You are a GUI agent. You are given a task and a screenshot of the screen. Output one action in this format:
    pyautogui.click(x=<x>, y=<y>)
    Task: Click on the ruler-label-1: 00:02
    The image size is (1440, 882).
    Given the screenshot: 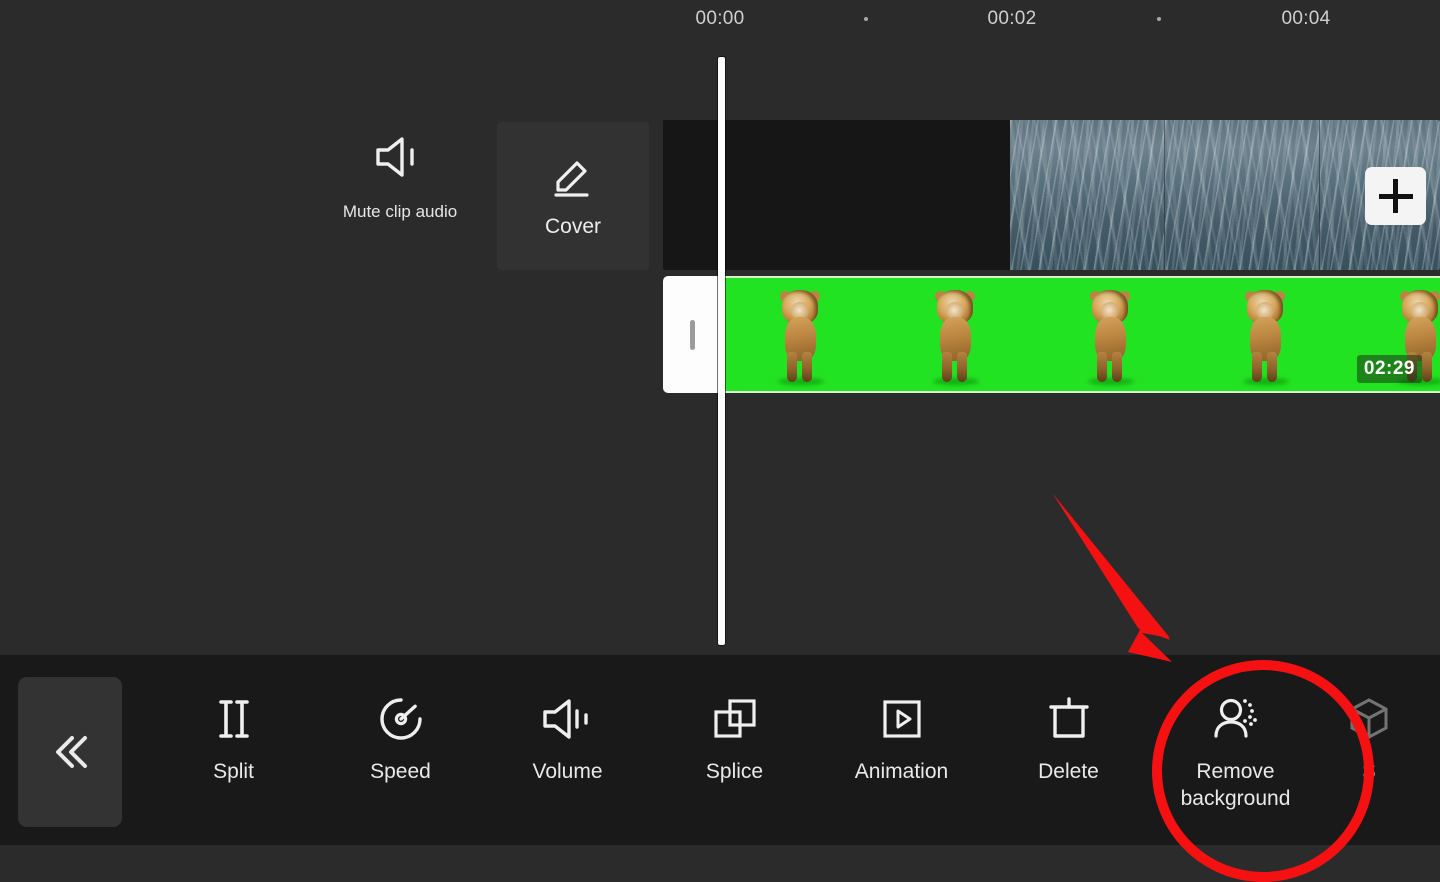 What is the action you would take?
    pyautogui.click(x=1011, y=19)
    